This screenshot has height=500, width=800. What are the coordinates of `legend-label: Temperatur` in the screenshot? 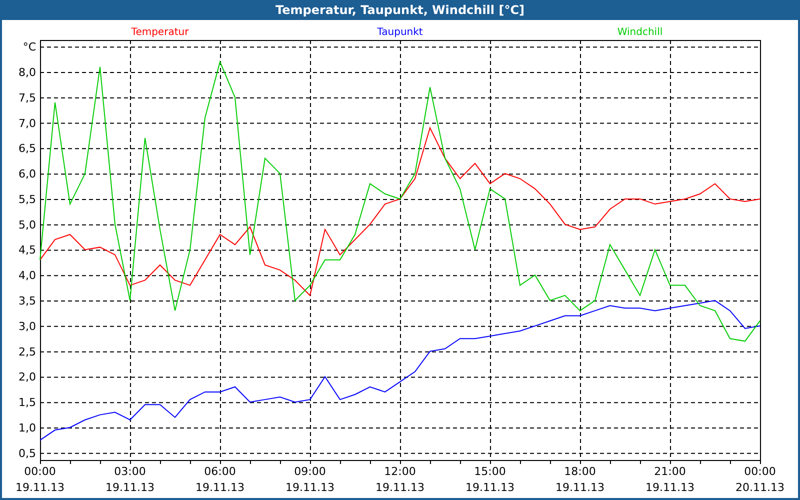 It's located at (160, 32).